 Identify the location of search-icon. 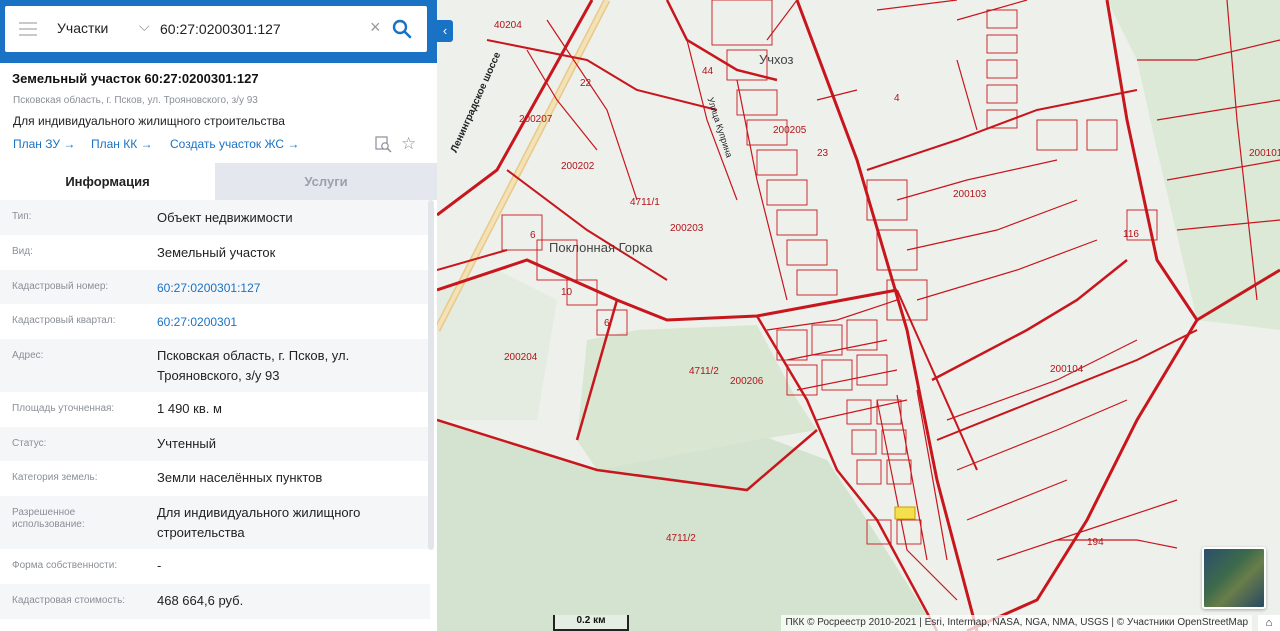
(402, 29).